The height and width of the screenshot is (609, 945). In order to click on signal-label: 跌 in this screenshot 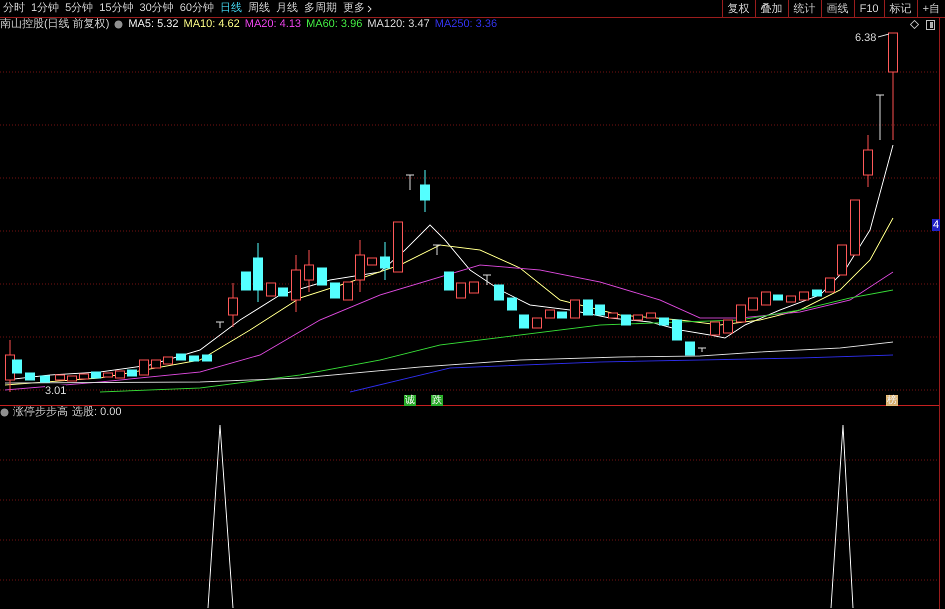, I will do `click(437, 400)`.